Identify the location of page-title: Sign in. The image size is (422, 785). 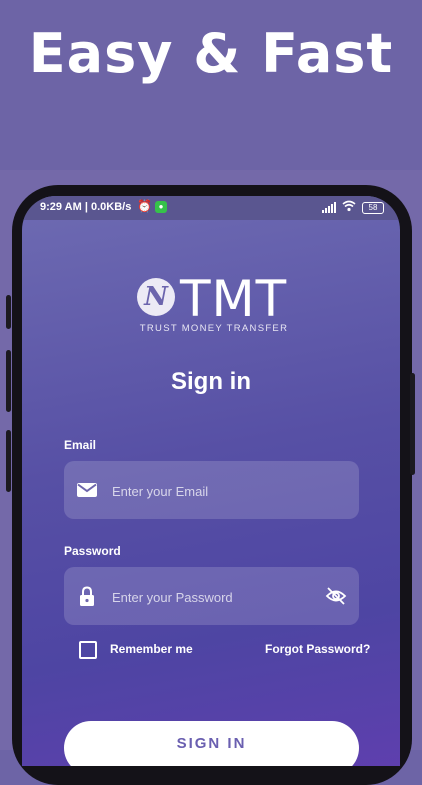
(211, 381).